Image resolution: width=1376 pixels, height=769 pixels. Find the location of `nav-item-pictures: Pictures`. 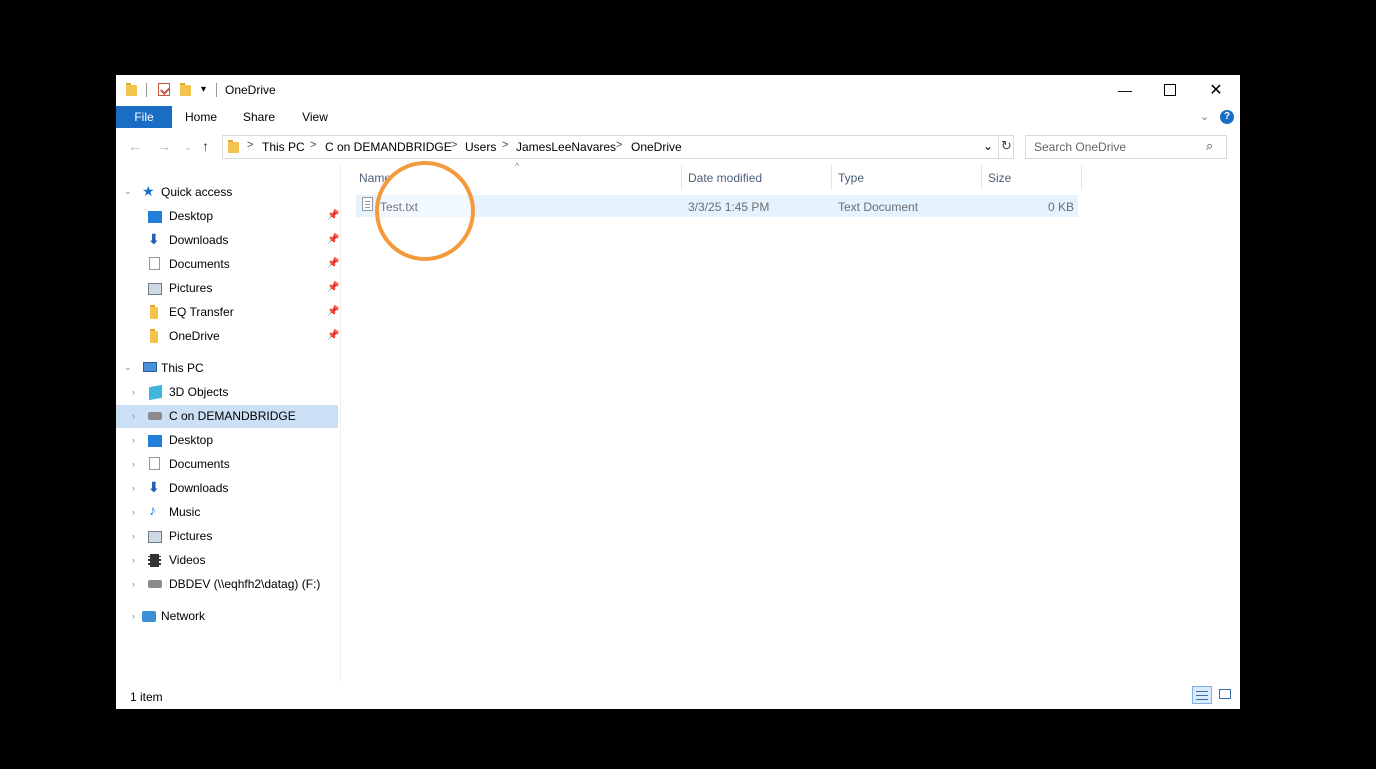

nav-item-pictures: Pictures is located at coordinates (190, 288).